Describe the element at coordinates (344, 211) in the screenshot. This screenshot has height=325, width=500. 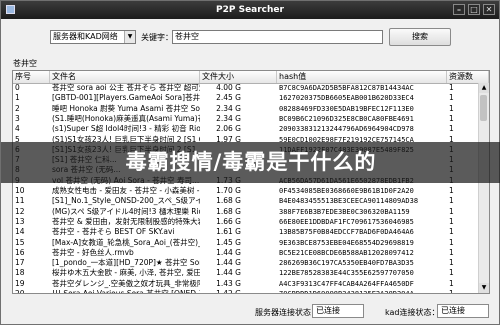
I see `cell-hash: 388F7E6B3B7EDE3BE0C306320BA1159` at that location.